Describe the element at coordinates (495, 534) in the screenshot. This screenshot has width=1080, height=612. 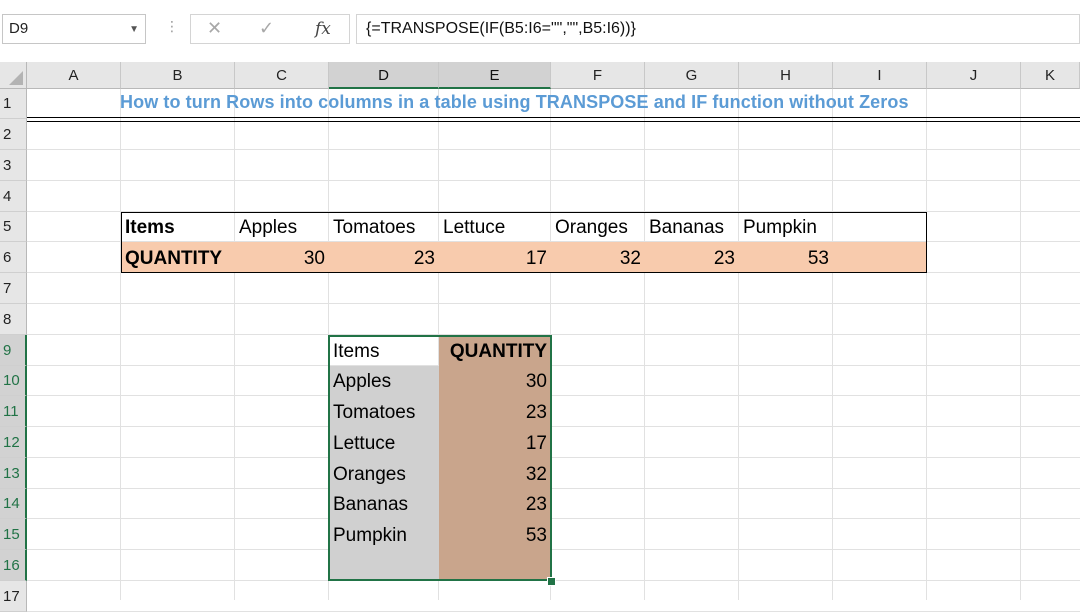
I see `table2-qty-5: 53` at that location.